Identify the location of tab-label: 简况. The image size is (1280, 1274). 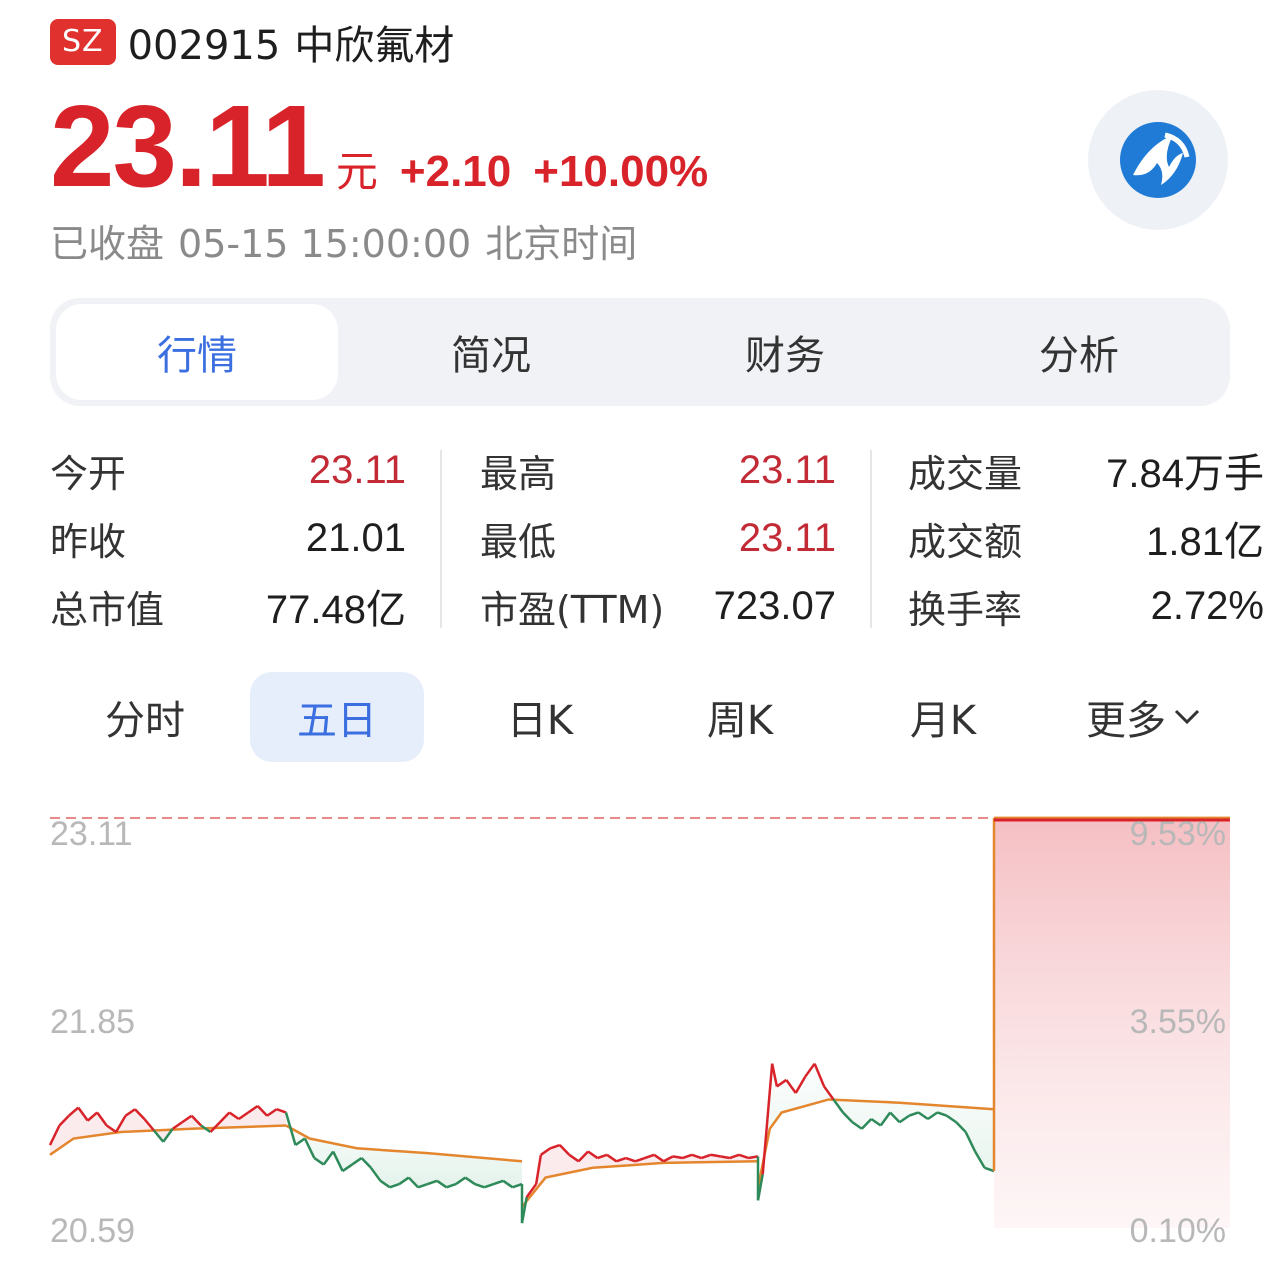
(491, 356).